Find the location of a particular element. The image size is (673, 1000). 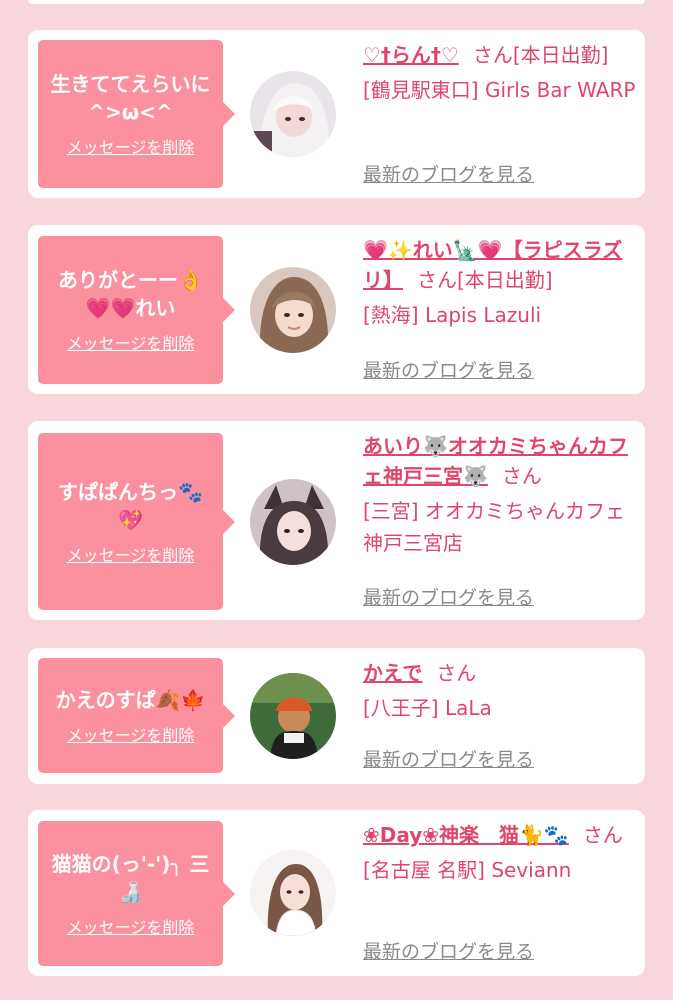

shop-name: [熱海] Lapis Lazuli is located at coordinates (452, 315).